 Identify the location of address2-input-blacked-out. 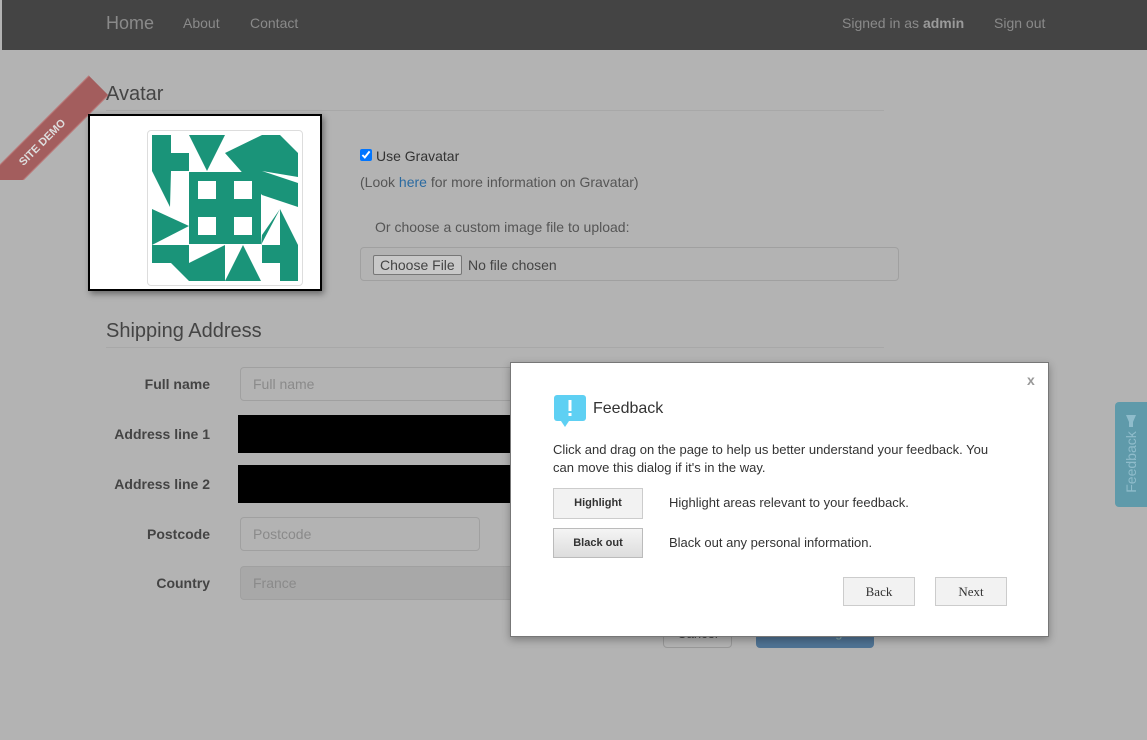
(374, 484).